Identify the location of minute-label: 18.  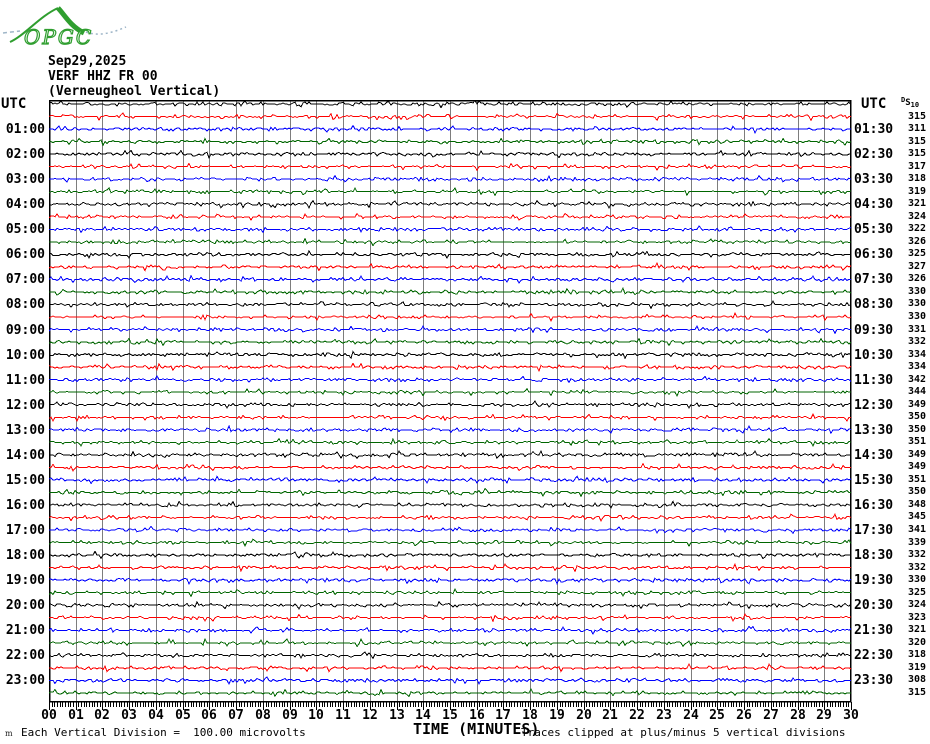
(530, 715).